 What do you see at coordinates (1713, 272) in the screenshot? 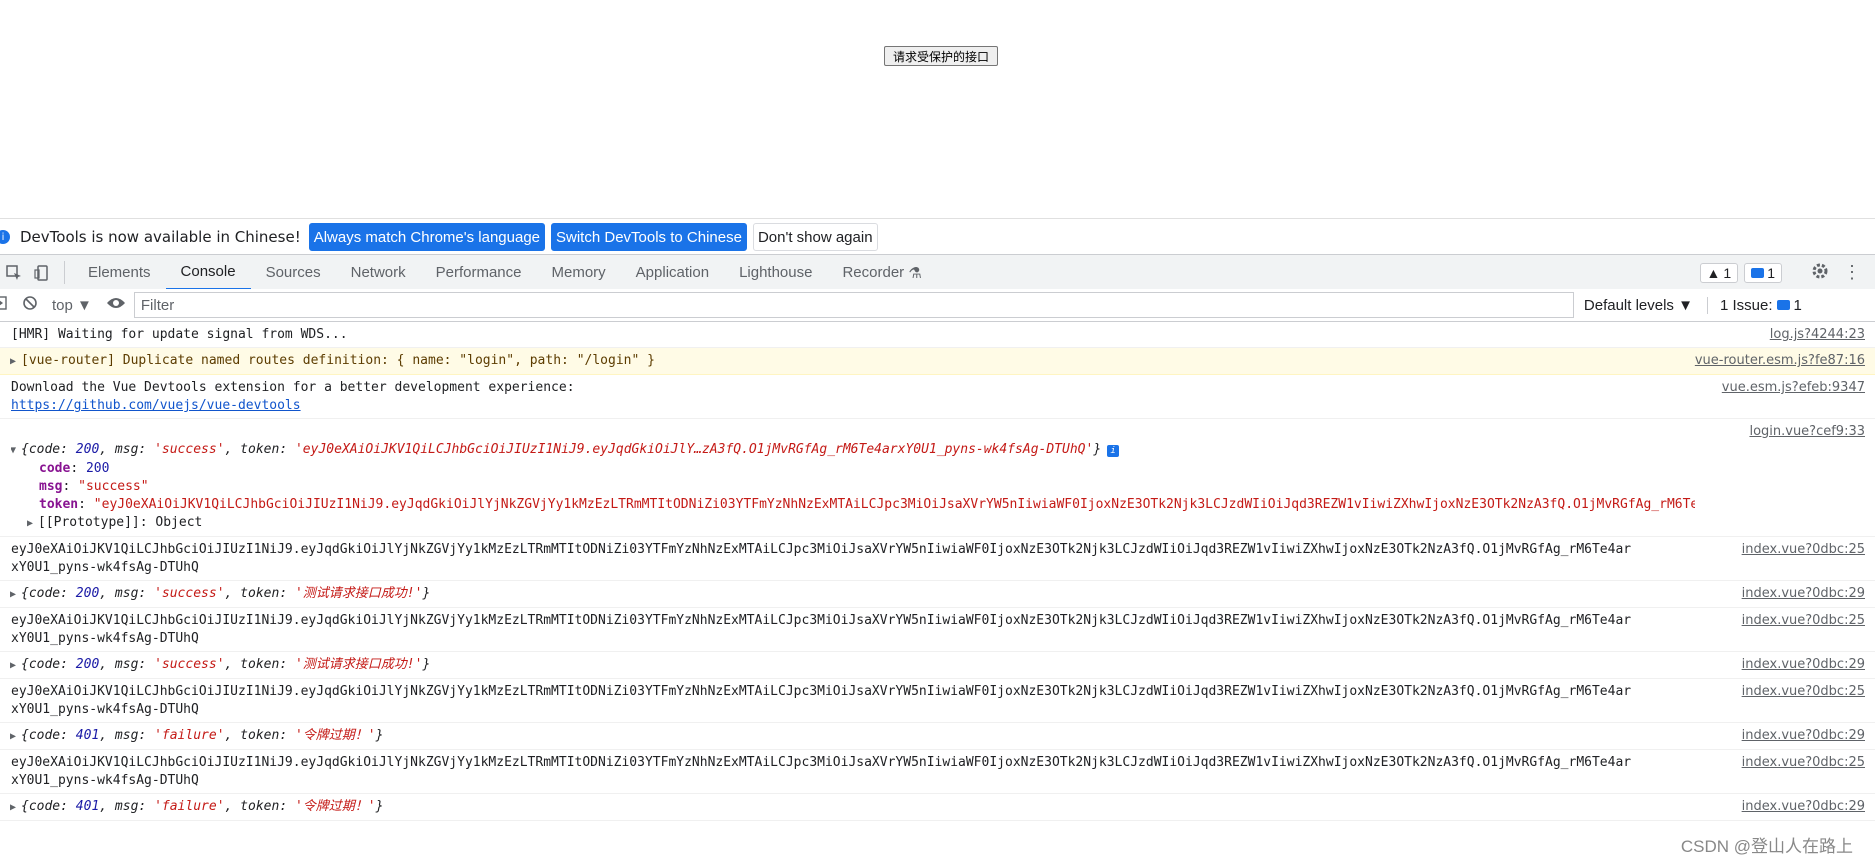
I see `warning-icon: ▲` at bounding box center [1713, 272].